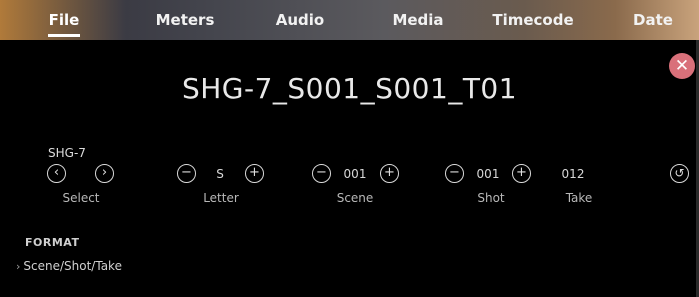 The image size is (699, 297). I want to click on clip-title: SHG-7_S001_S001_T01, so click(349, 88).